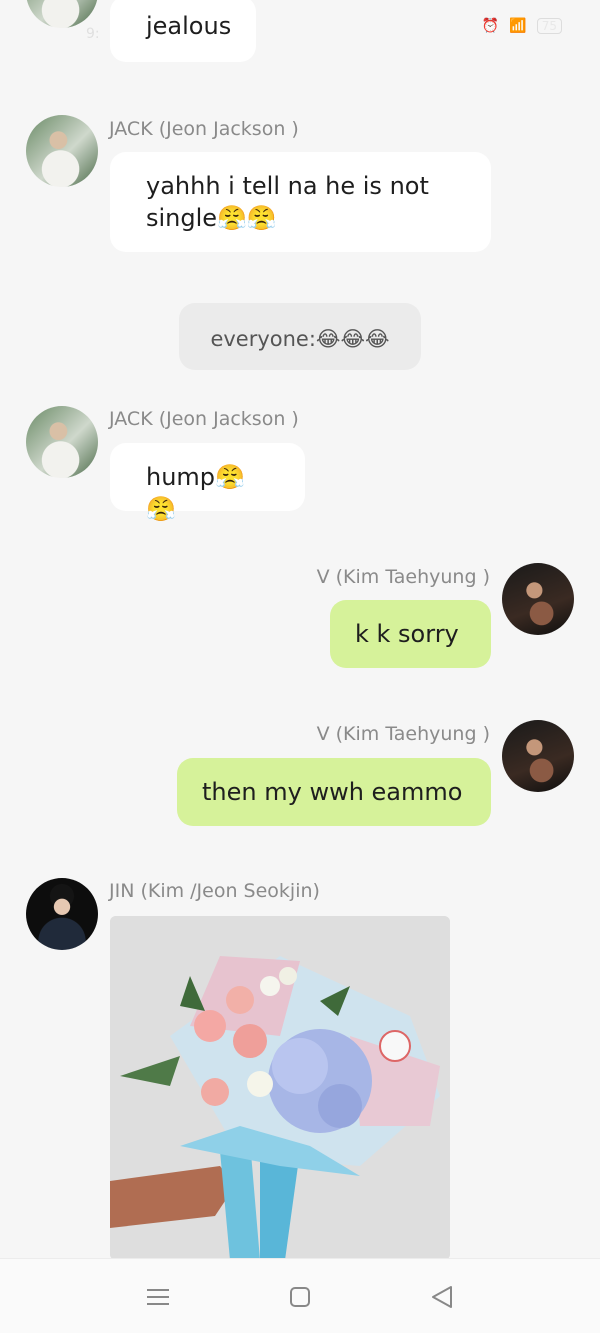 The height and width of the screenshot is (1333, 600). What do you see at coordinates (549, 26) in the screenshot?
I see `battery-indicator: 75` at bounding box center [549, 26].